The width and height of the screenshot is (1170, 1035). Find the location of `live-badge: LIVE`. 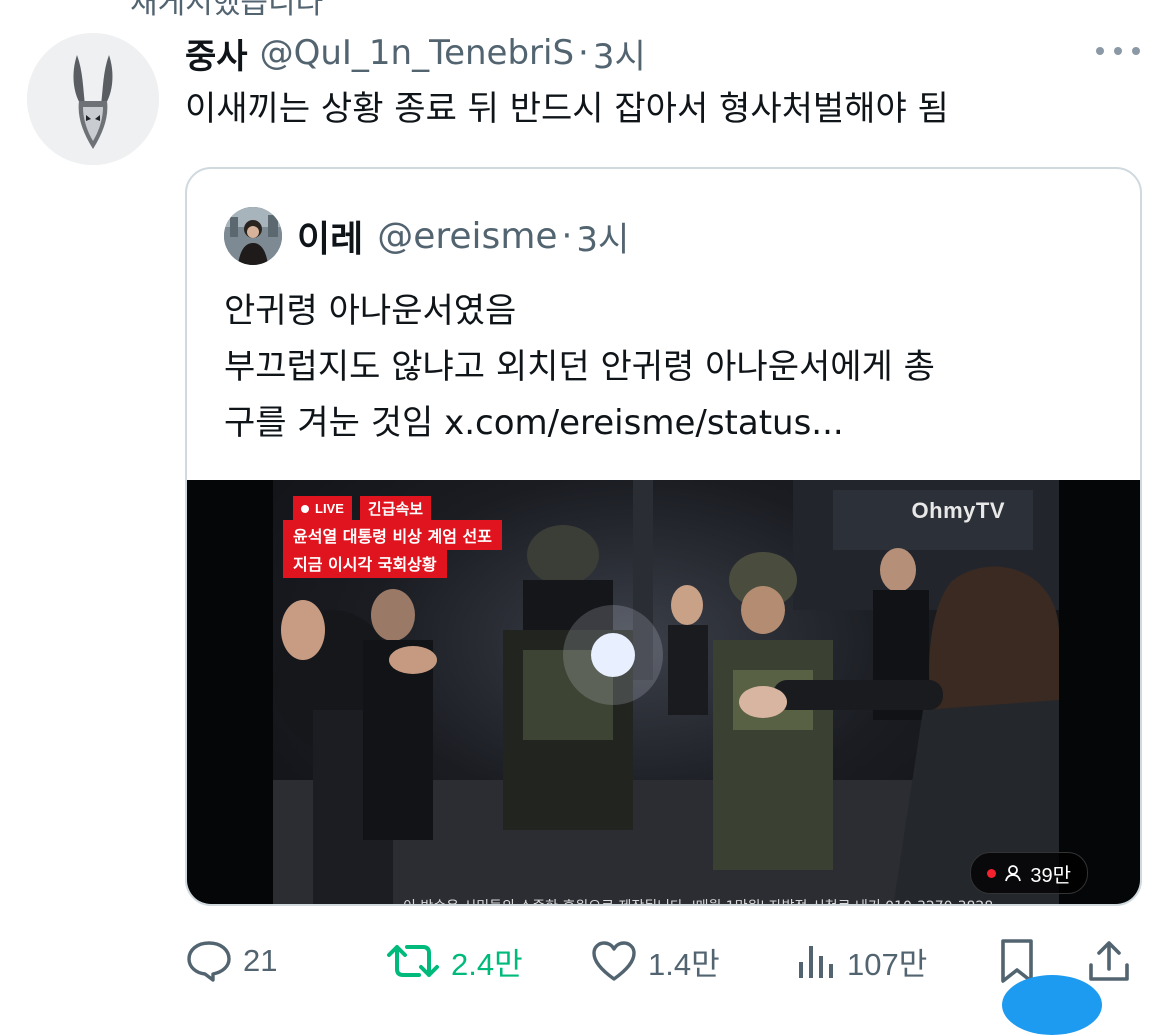

live-badge: LIVE is located at coordinates (322, 508).